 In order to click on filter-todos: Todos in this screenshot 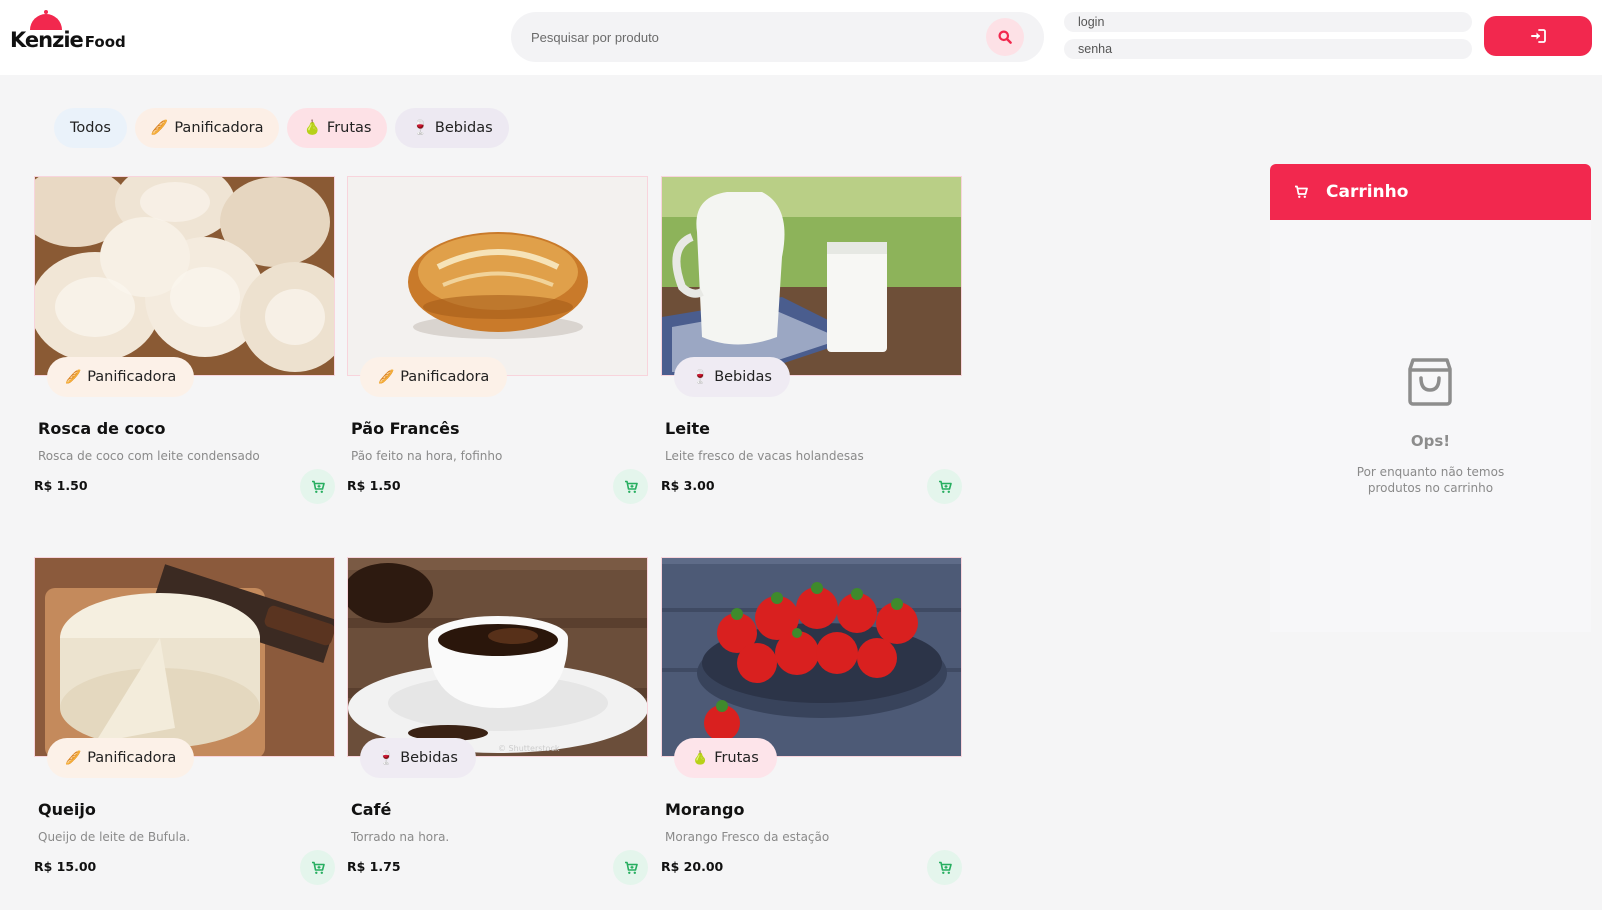, I will do `click(90, 128)`.